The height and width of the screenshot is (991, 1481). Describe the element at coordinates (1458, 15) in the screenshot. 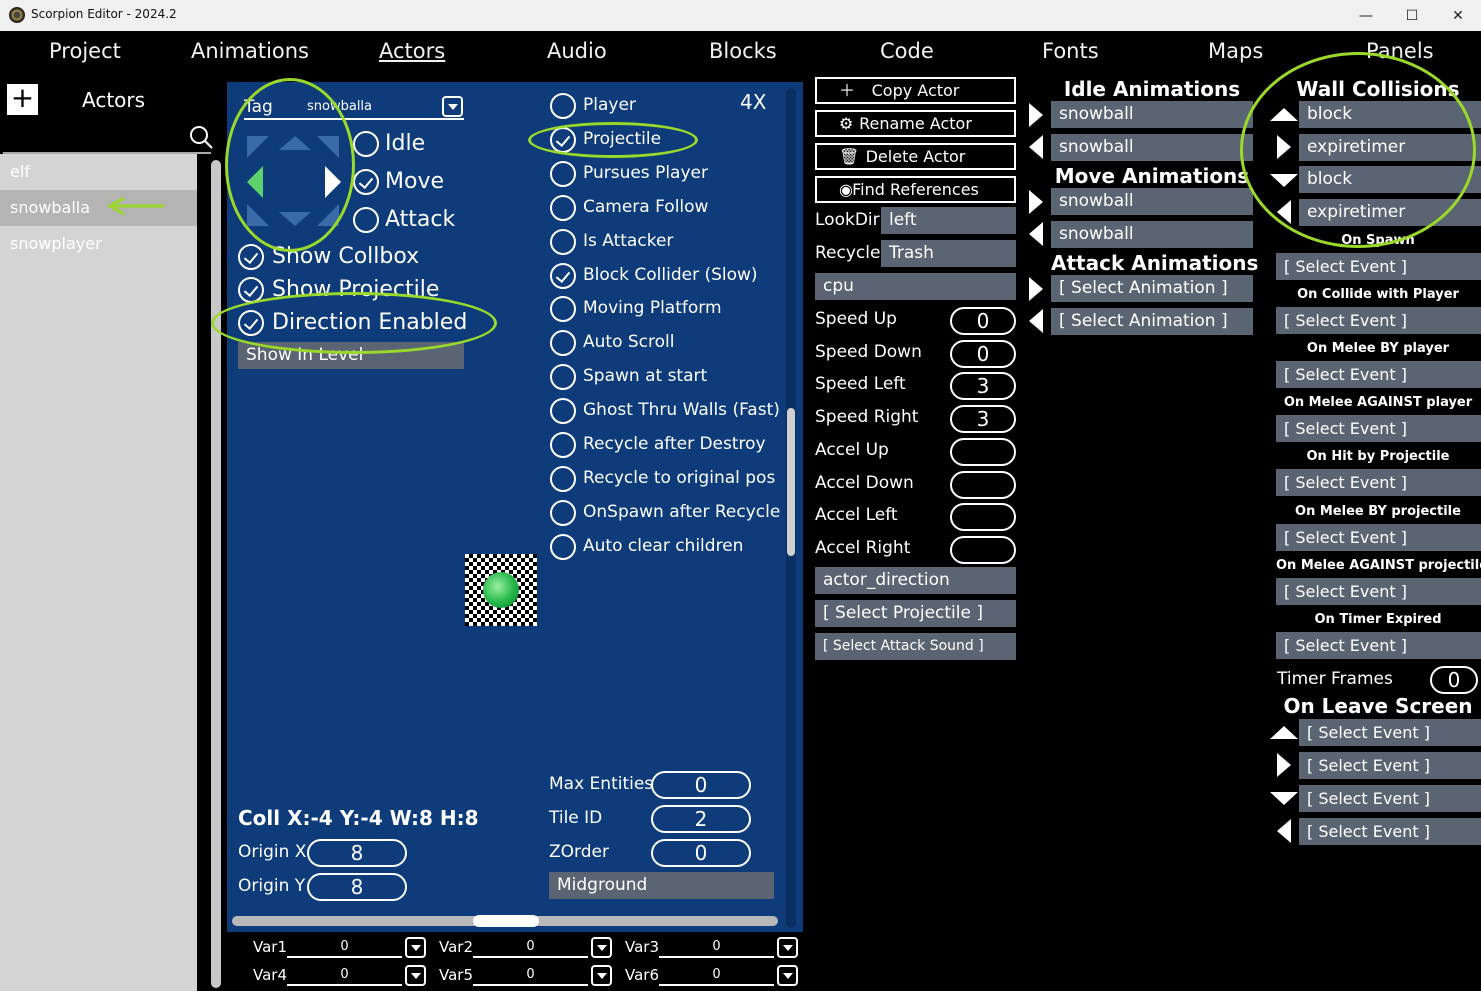

I see `close-button: ✕` at that location.